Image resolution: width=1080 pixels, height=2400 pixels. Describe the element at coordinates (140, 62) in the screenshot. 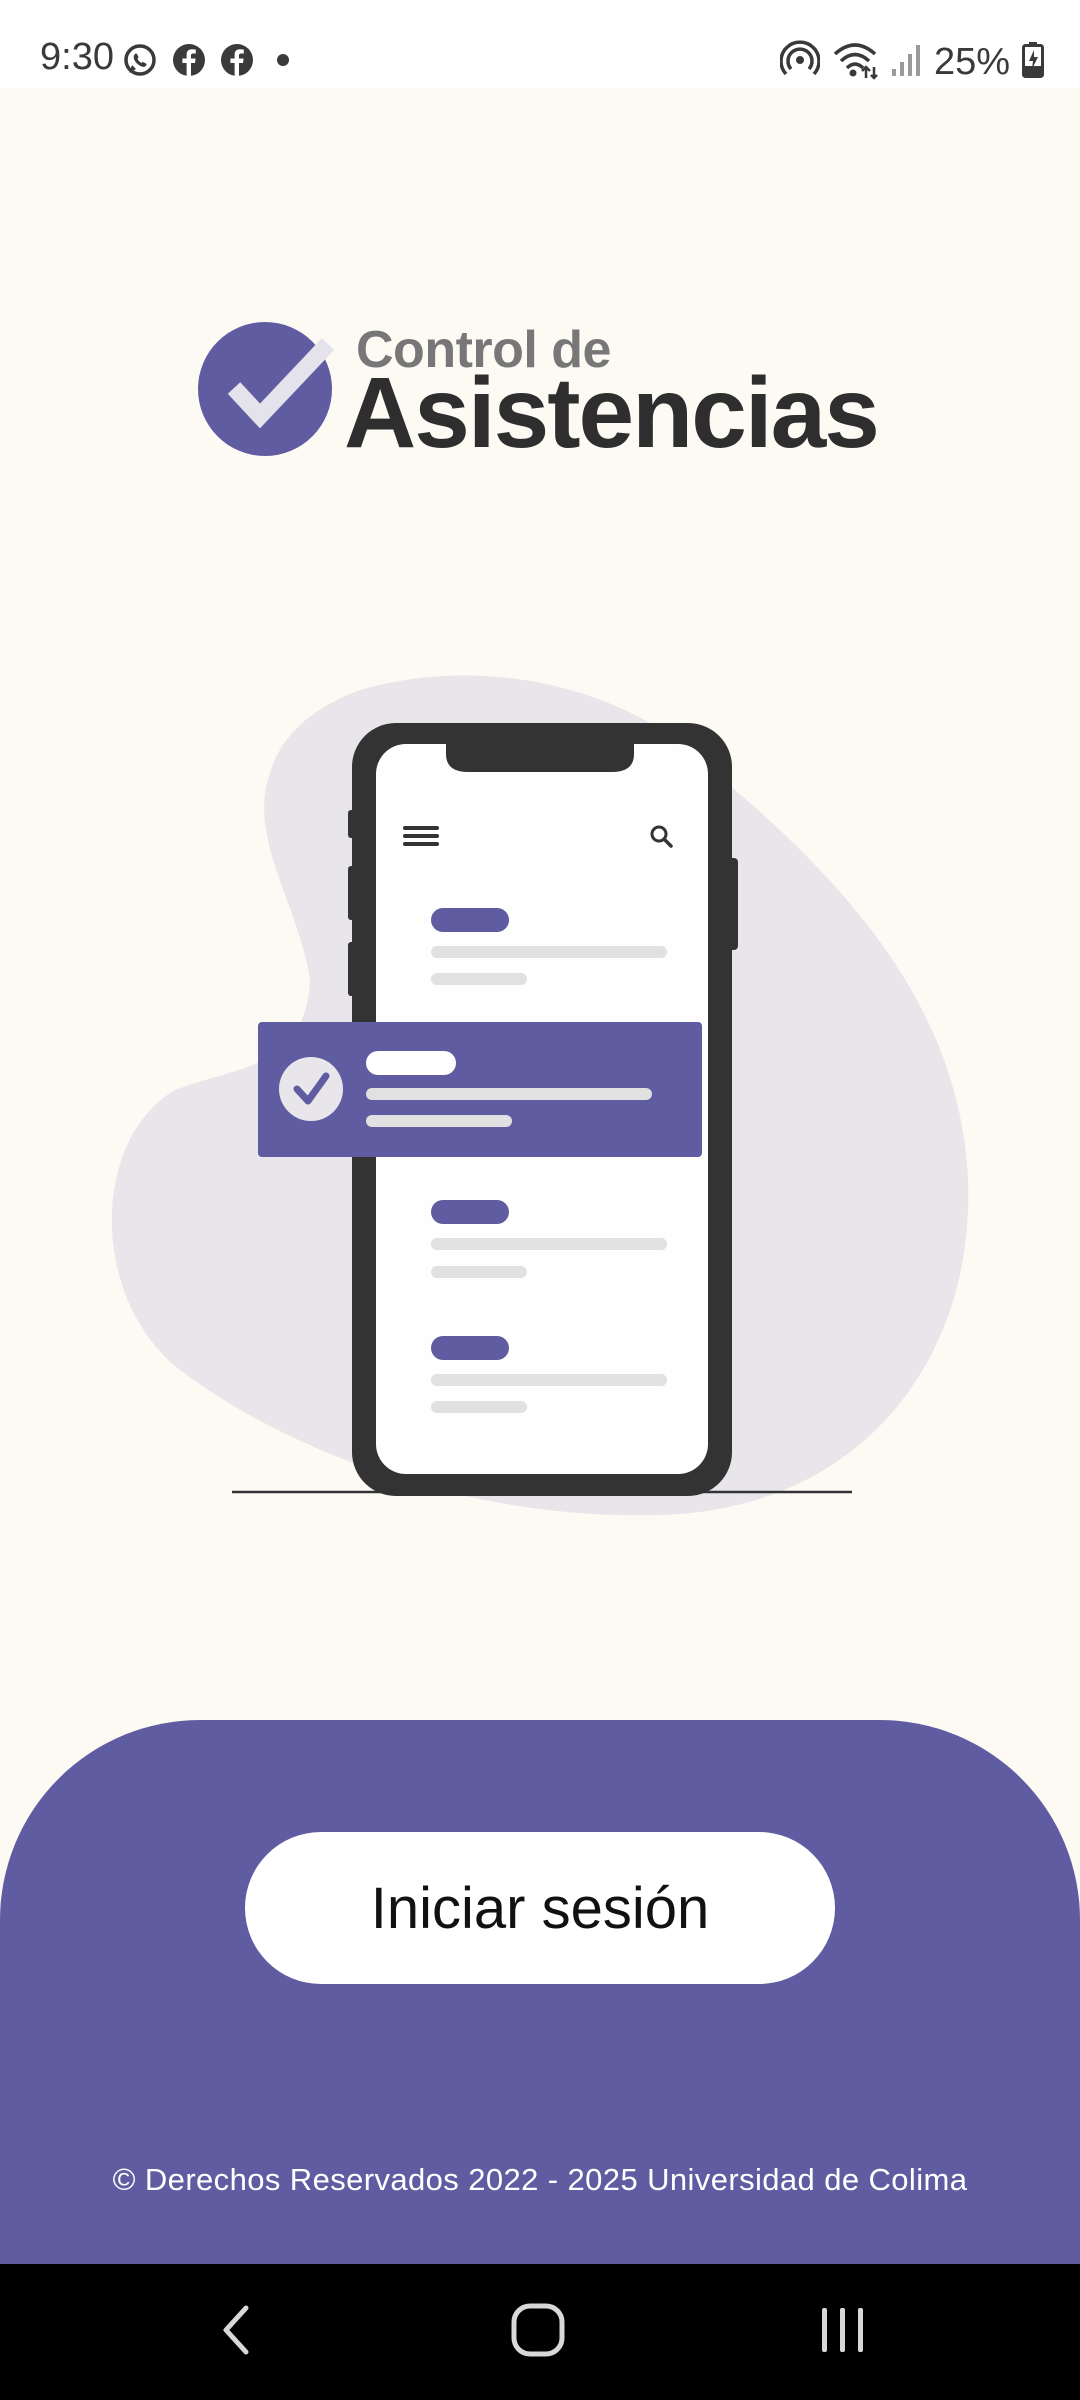

I see `whatsapp-icon` at that location.